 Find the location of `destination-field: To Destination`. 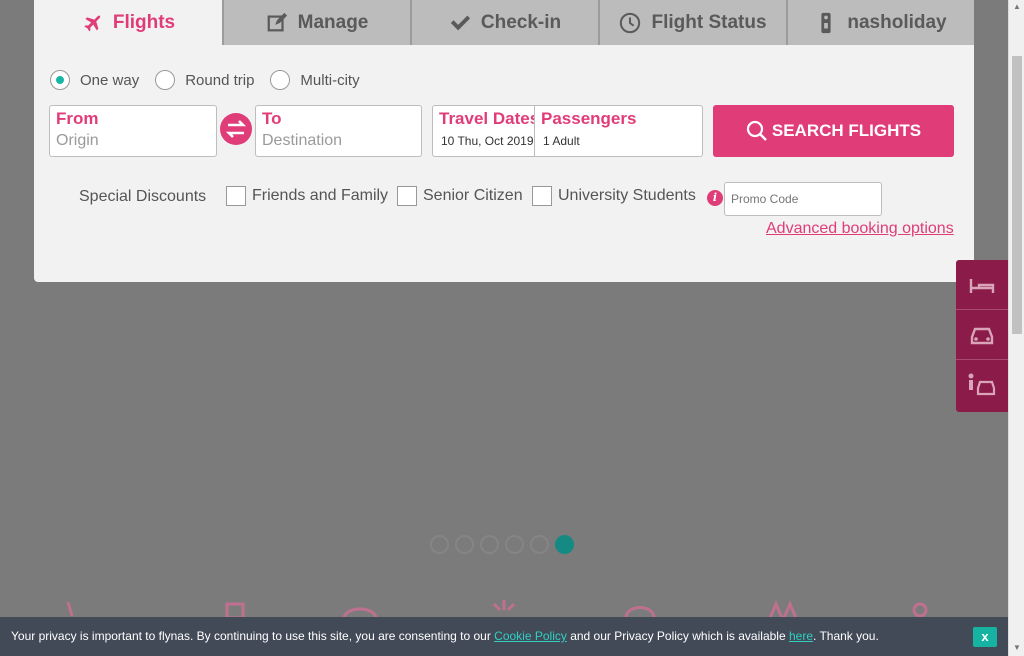

destination-field: To Destination is located at coordinates (338, 131).